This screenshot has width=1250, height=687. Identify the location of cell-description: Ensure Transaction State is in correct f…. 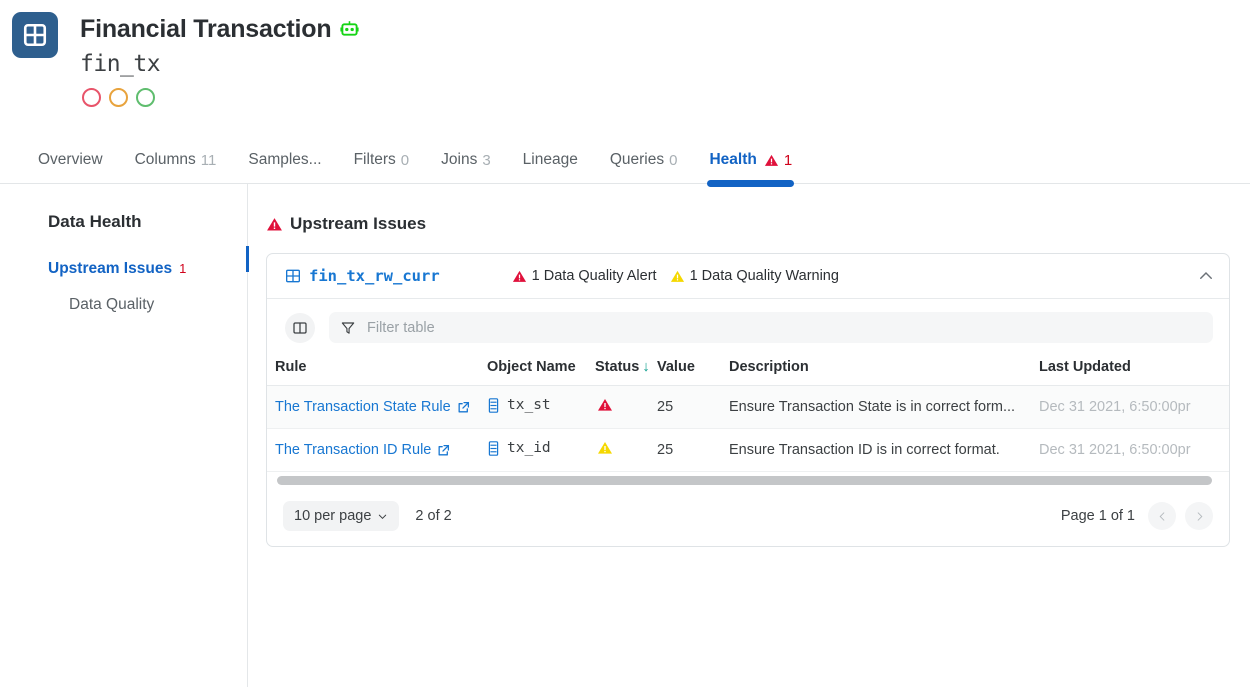
(876, 407).